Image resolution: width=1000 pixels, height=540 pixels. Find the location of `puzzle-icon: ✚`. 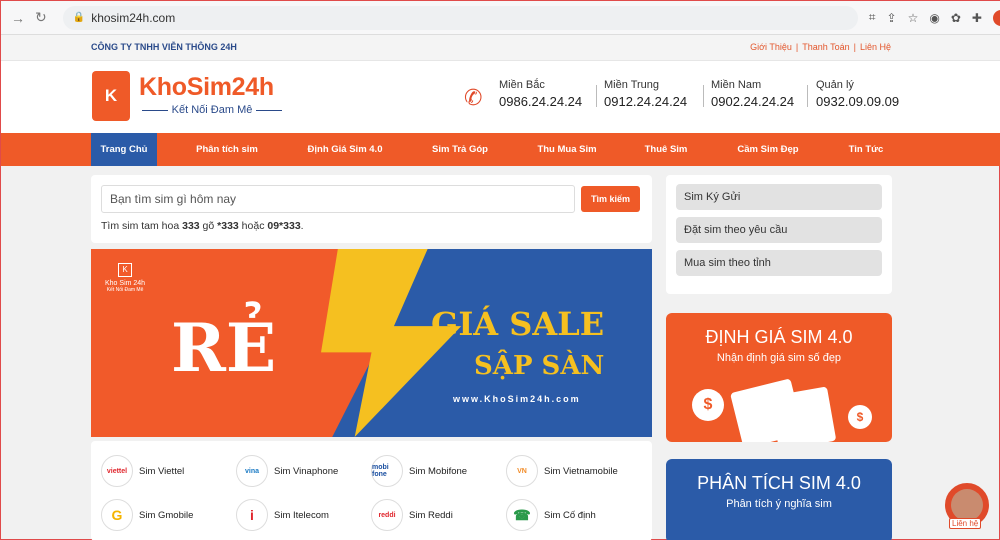

puzzle-icon: ✚ is located at coordinates (977, 18).